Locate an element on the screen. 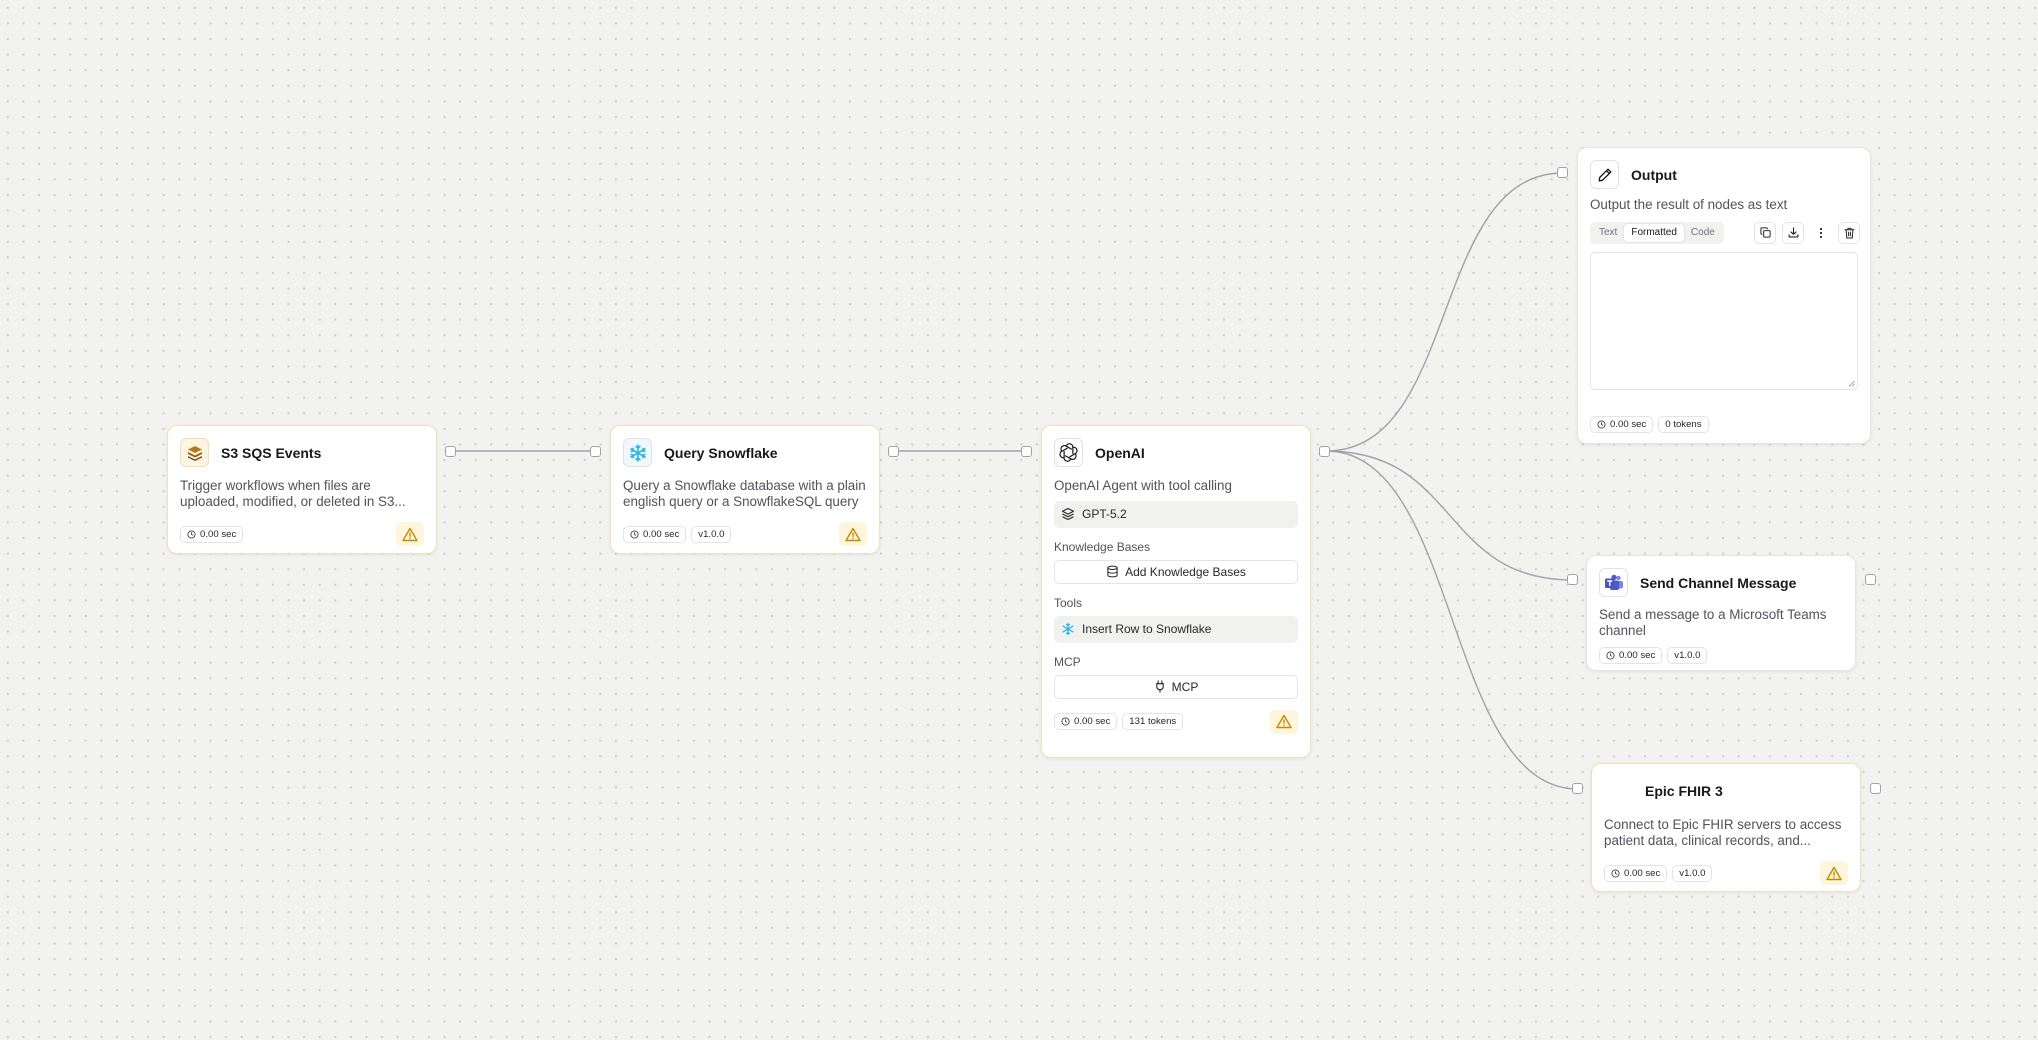  trash-icon is located at coordinates (1849, 233).